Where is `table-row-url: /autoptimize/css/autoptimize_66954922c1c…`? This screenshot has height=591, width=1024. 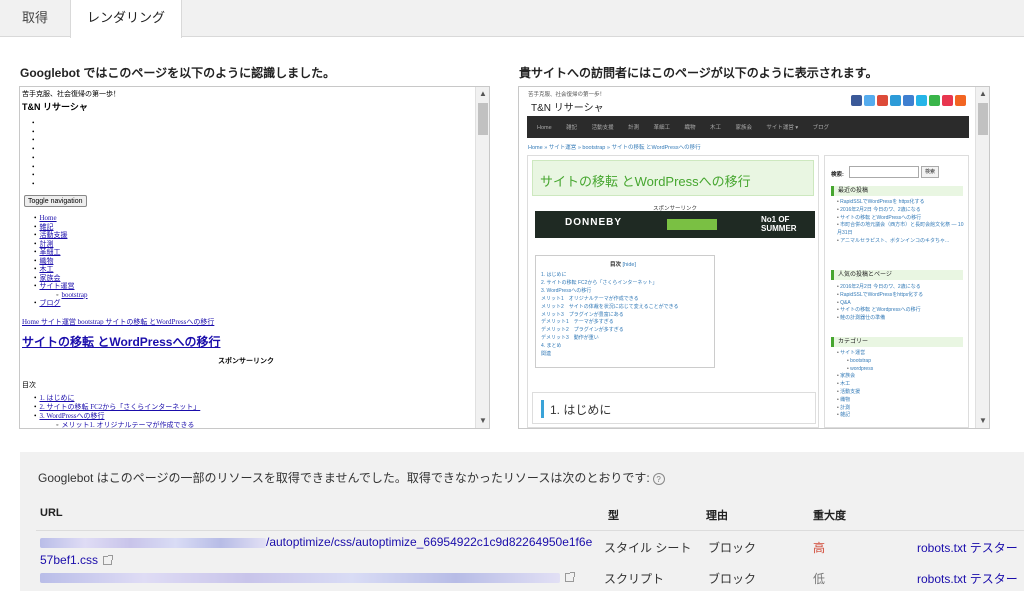 table-row-url: /autoptimize/css/autoptimize_66954922c1c… is located at coordinates (320, 551).